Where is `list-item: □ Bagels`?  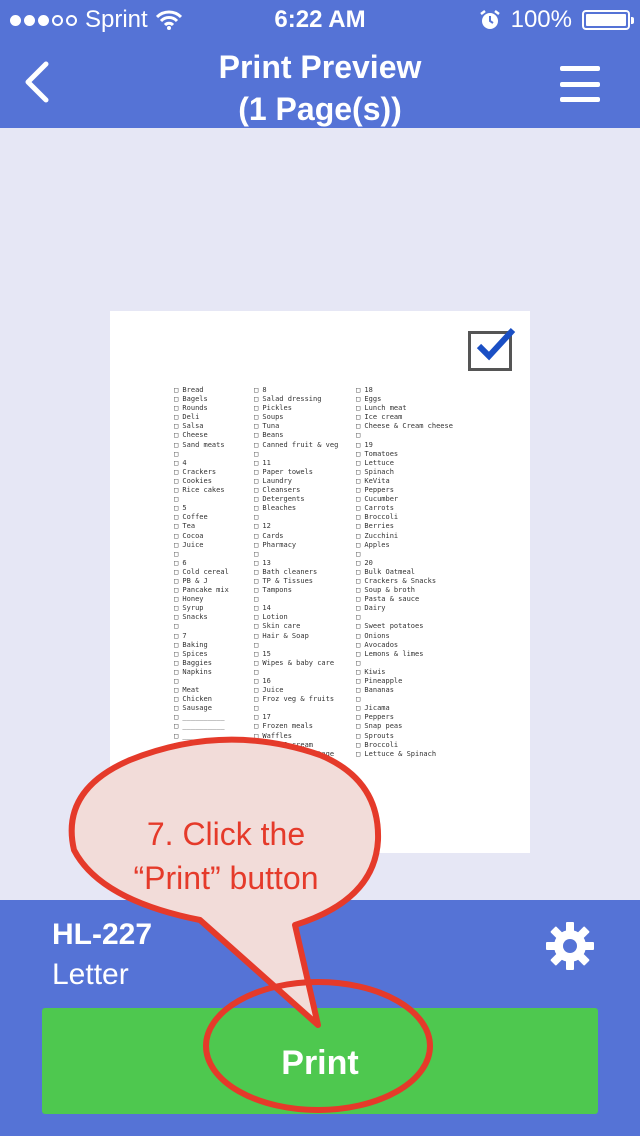
list-item: □ Bagels is located at coordinates (191, 399).